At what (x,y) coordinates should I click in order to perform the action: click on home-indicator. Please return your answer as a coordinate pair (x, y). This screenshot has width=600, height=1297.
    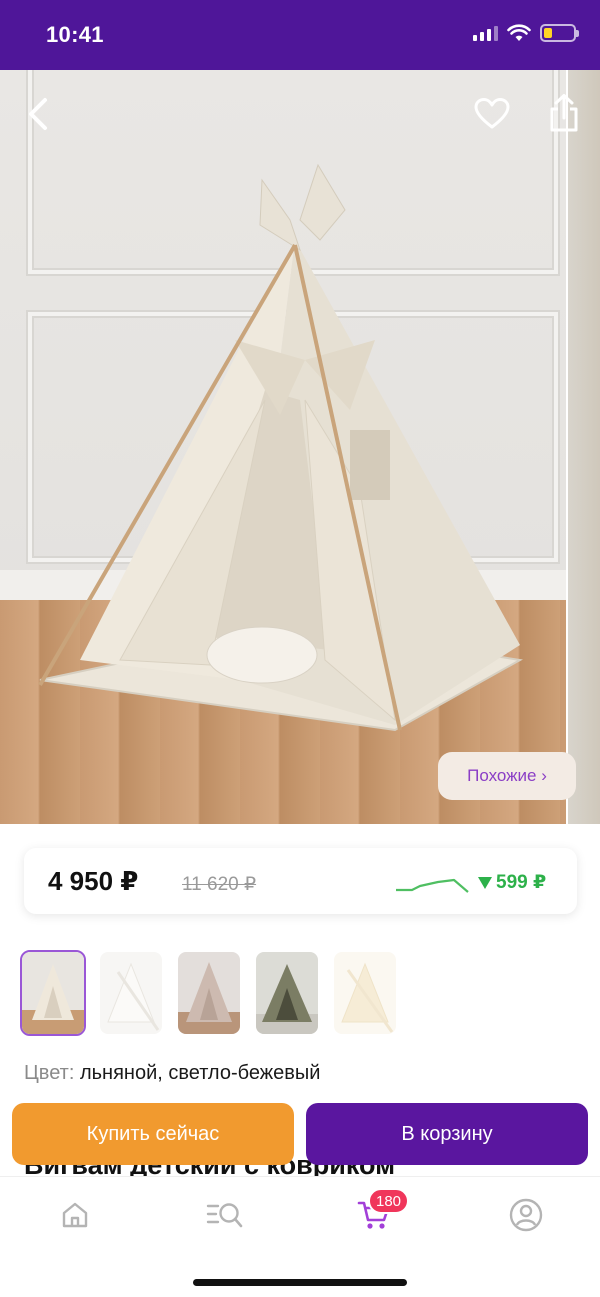
    Looking at the image, I should click on (300, 1282).